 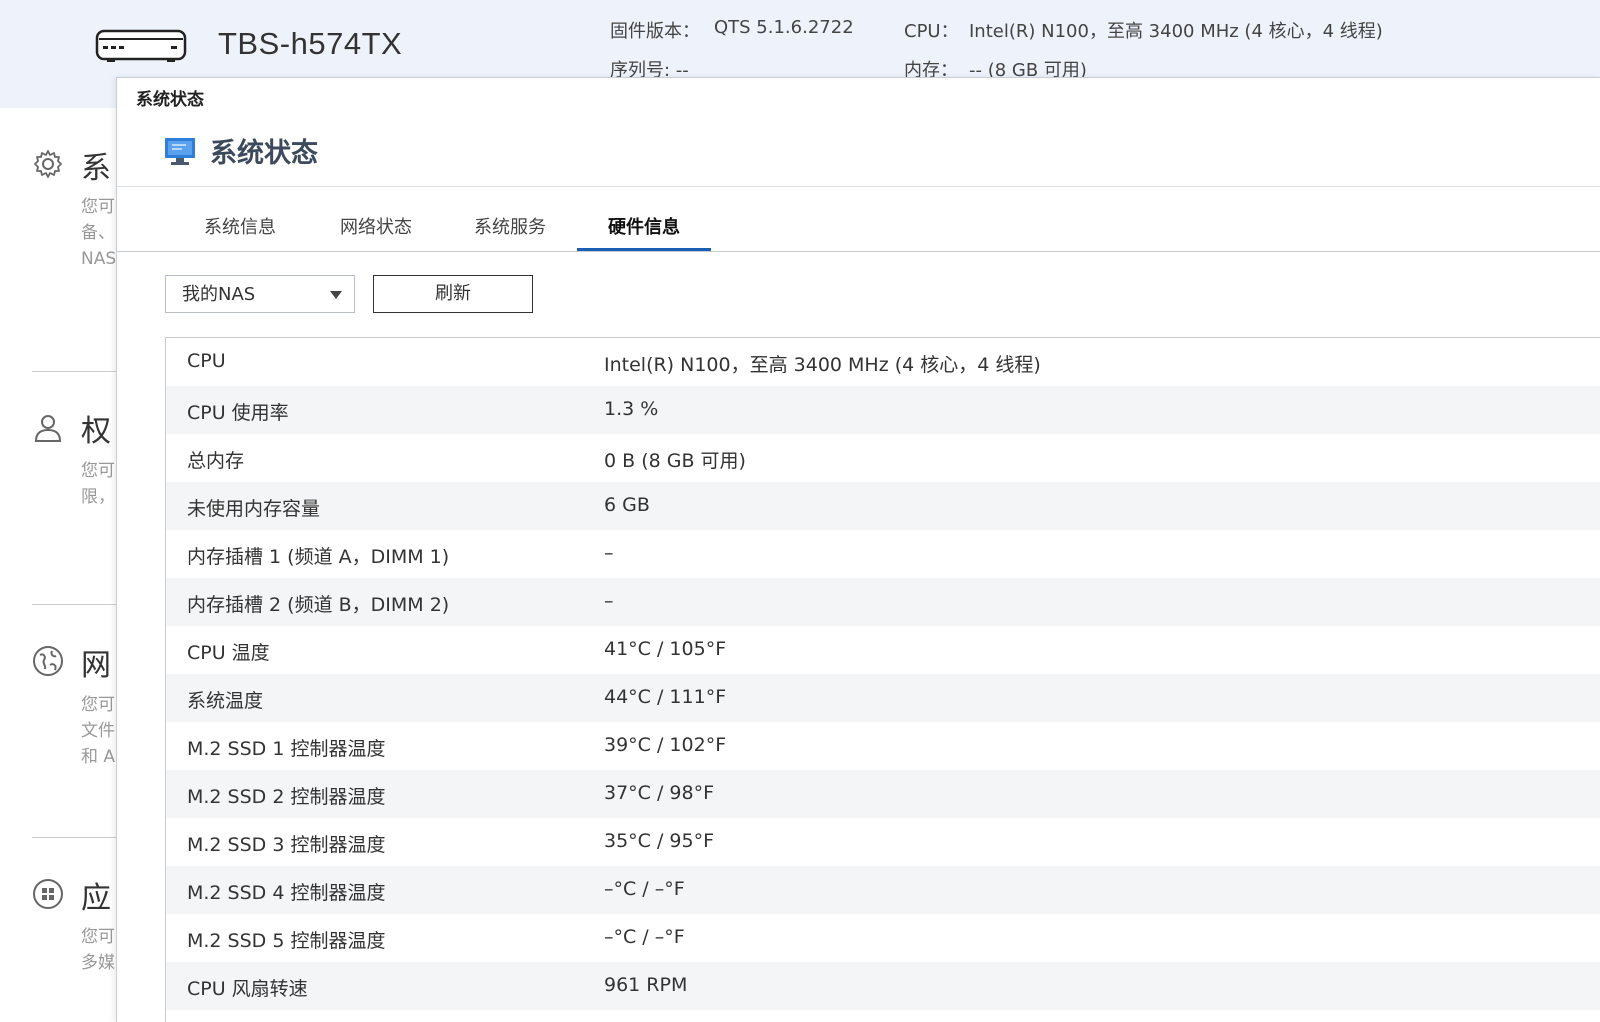 What do you see at coordinates (286, 893) in the screenshot?
I see `row-label: M.2 SSD 4 控制器温度` at bounding box center [286, 893].